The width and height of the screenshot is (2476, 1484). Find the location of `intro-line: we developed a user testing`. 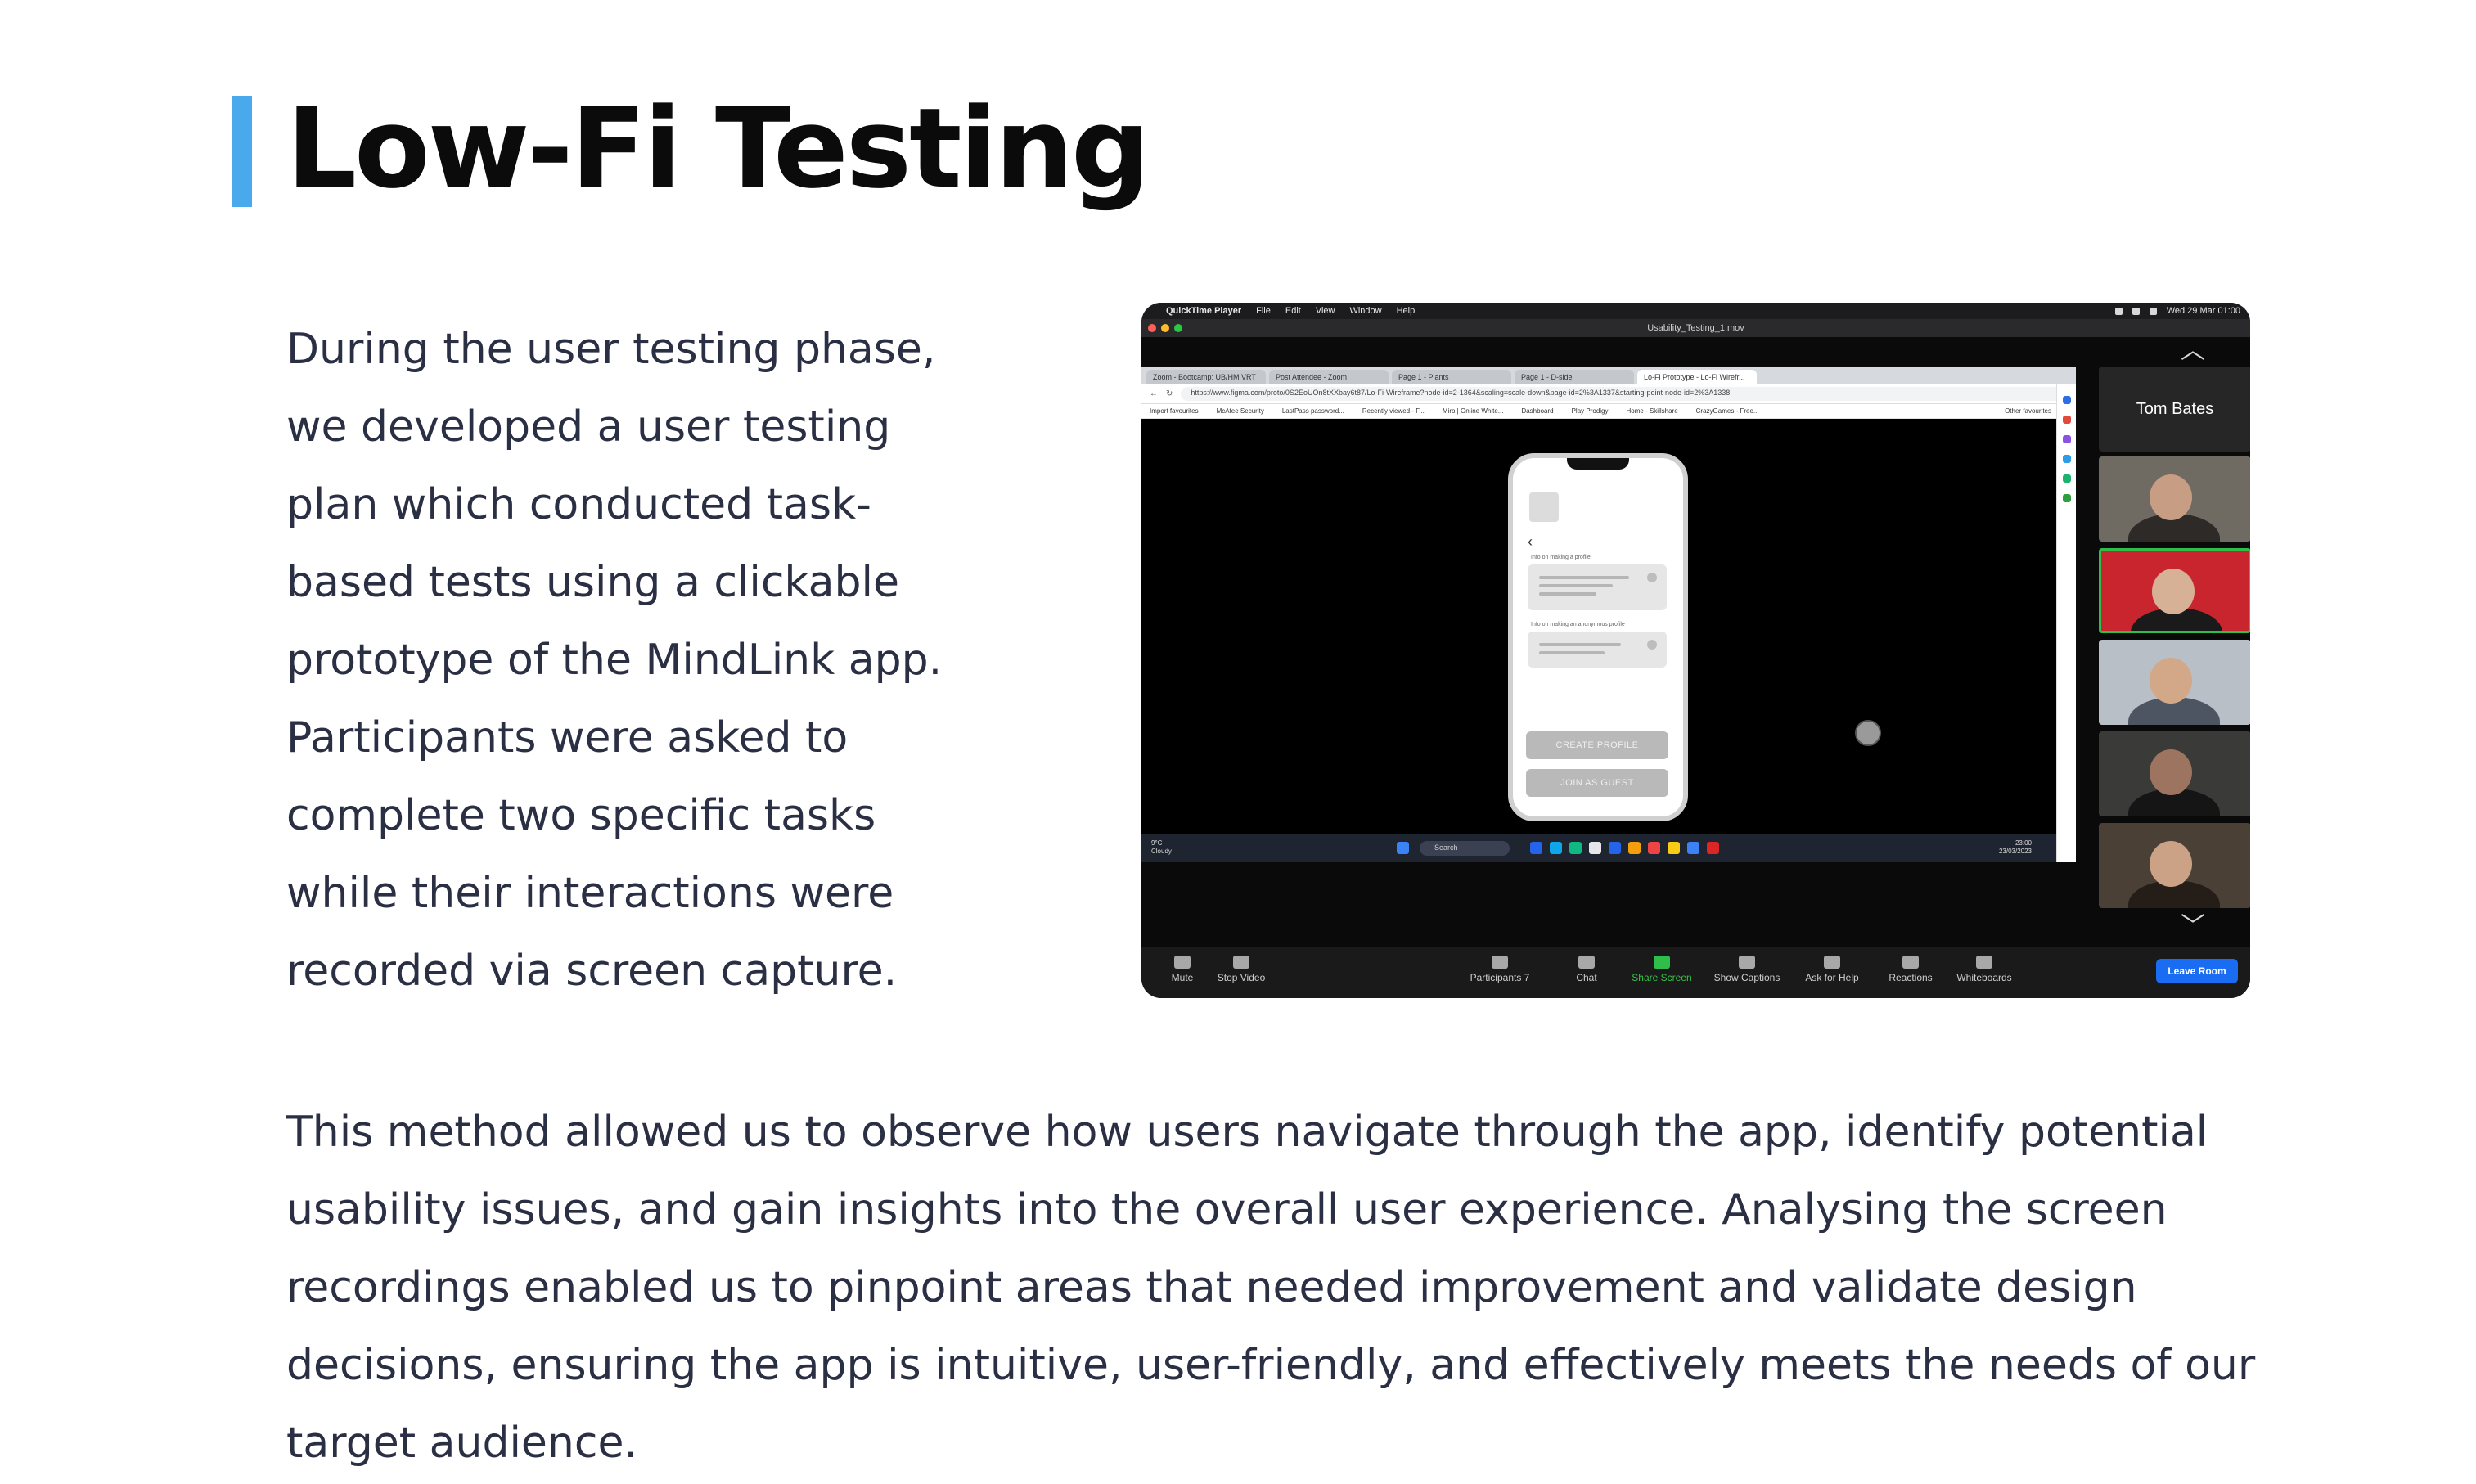

intro-line: we developed a user testing is located at coordinates (588, 427).